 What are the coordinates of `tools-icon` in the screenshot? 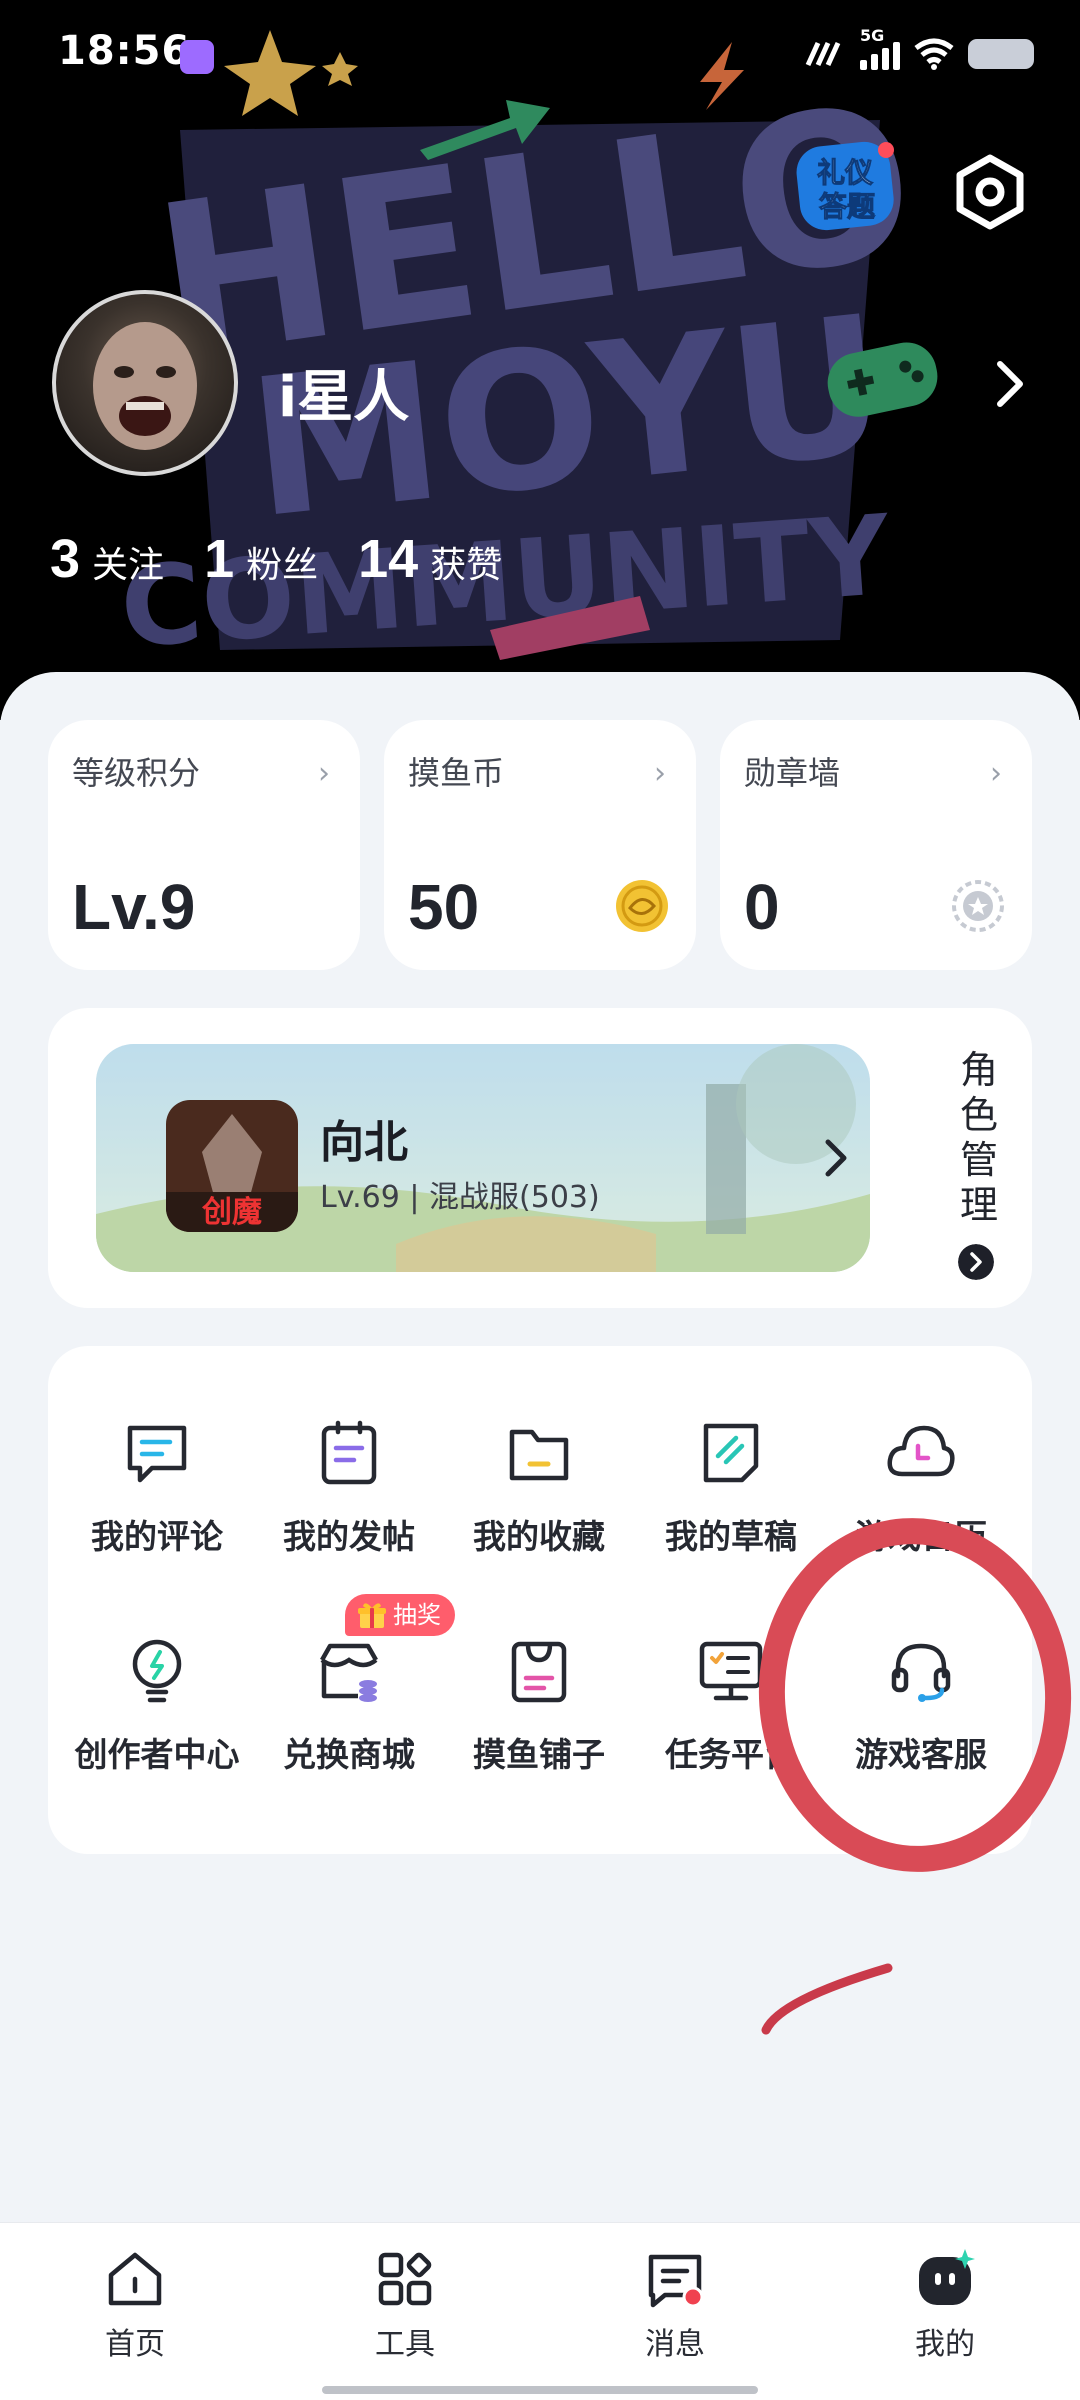 It's located at (405, 2279).